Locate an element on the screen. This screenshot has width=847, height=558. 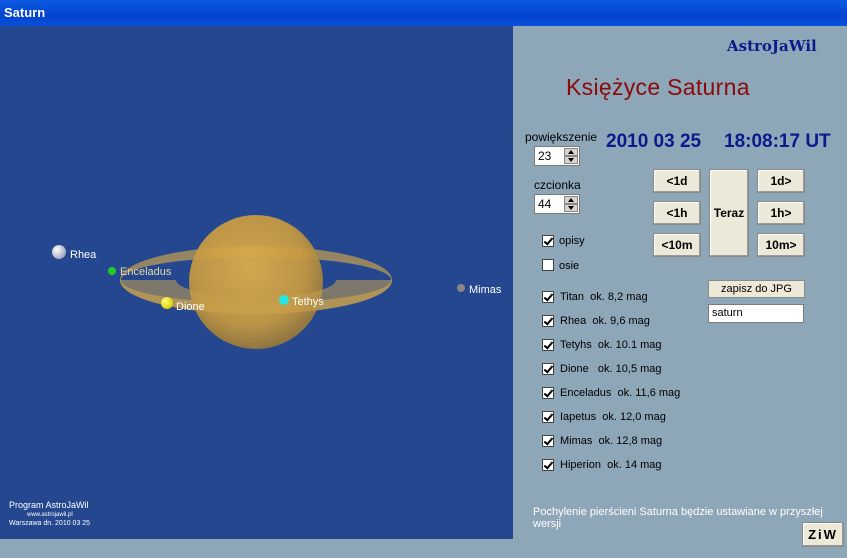
plus-day-button: 1d> is located at coordinates (781, 181).